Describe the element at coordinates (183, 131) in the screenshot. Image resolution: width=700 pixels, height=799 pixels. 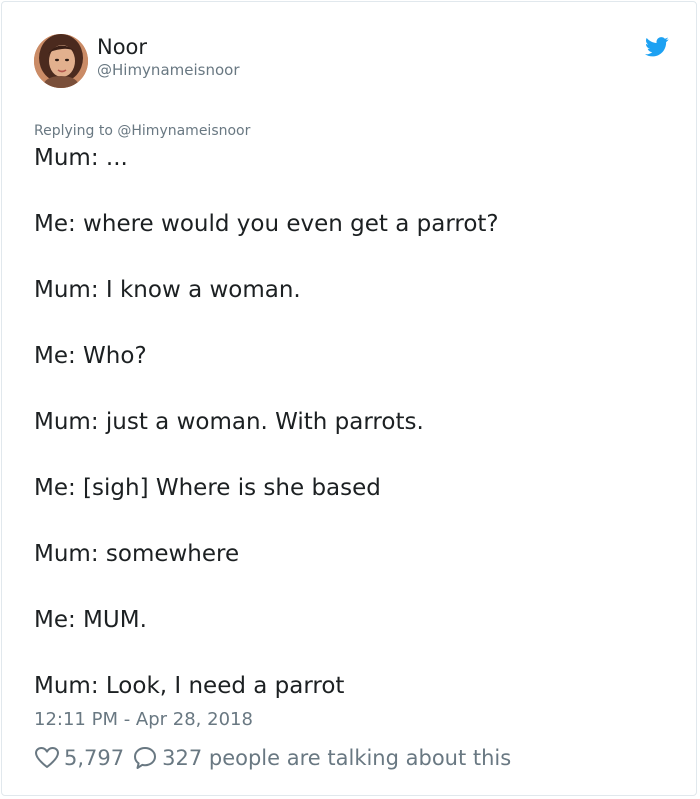
I see `replying-handle-link: @Himynameisnoor` at that location.